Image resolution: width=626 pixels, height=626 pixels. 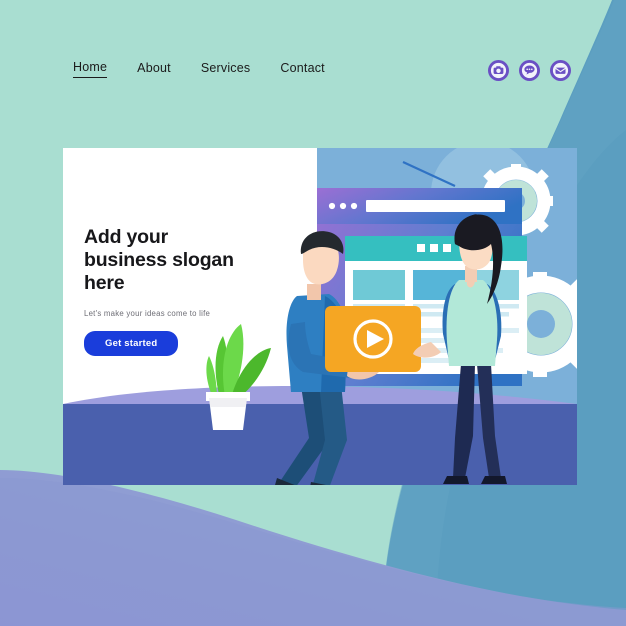 I want to click on nav-item-home: Home, so click(x=90, y=69).